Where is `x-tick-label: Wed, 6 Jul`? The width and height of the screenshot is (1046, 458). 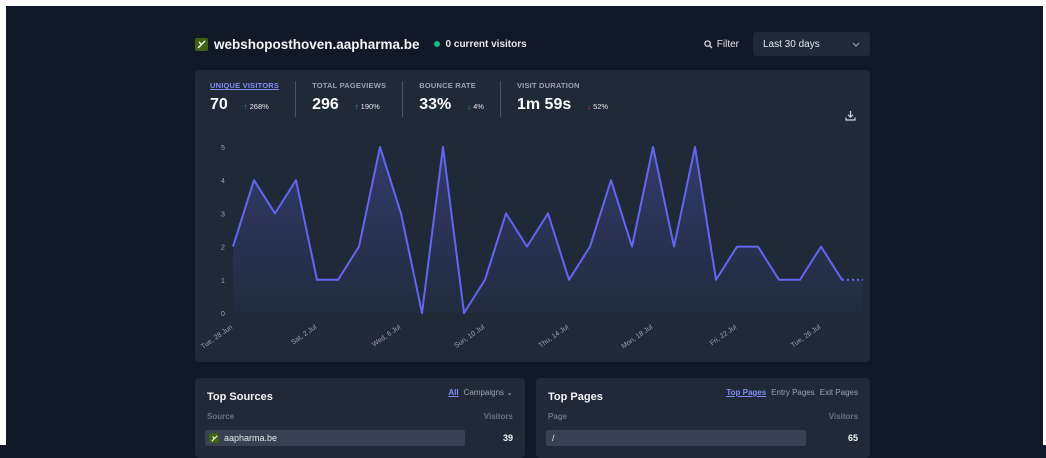 x-tick-label: Wed, 6 Jul is located at coordinates (386, 336).